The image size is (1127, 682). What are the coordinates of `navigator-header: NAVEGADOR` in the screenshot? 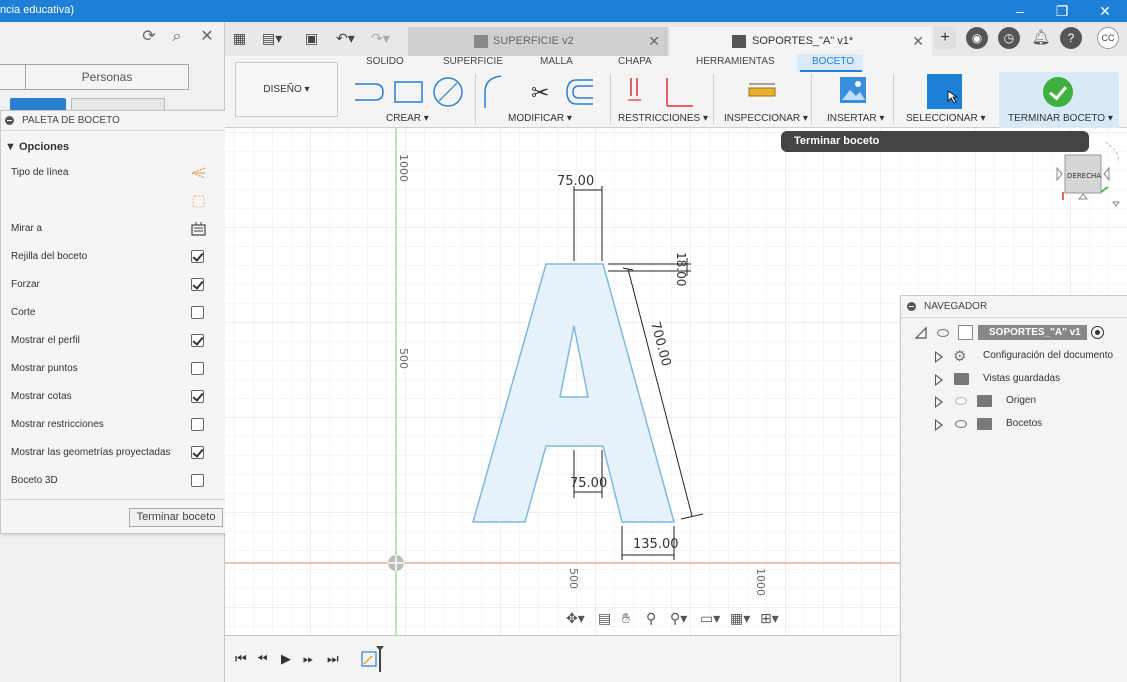 It's located at (1014, 307).